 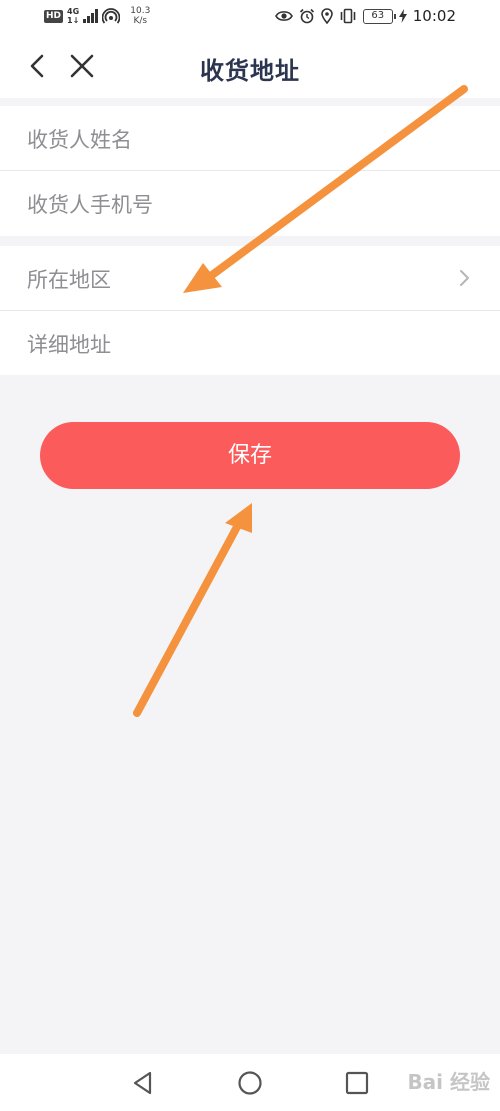 I want to click on vibrate-icon, so click(x=348, y=16).